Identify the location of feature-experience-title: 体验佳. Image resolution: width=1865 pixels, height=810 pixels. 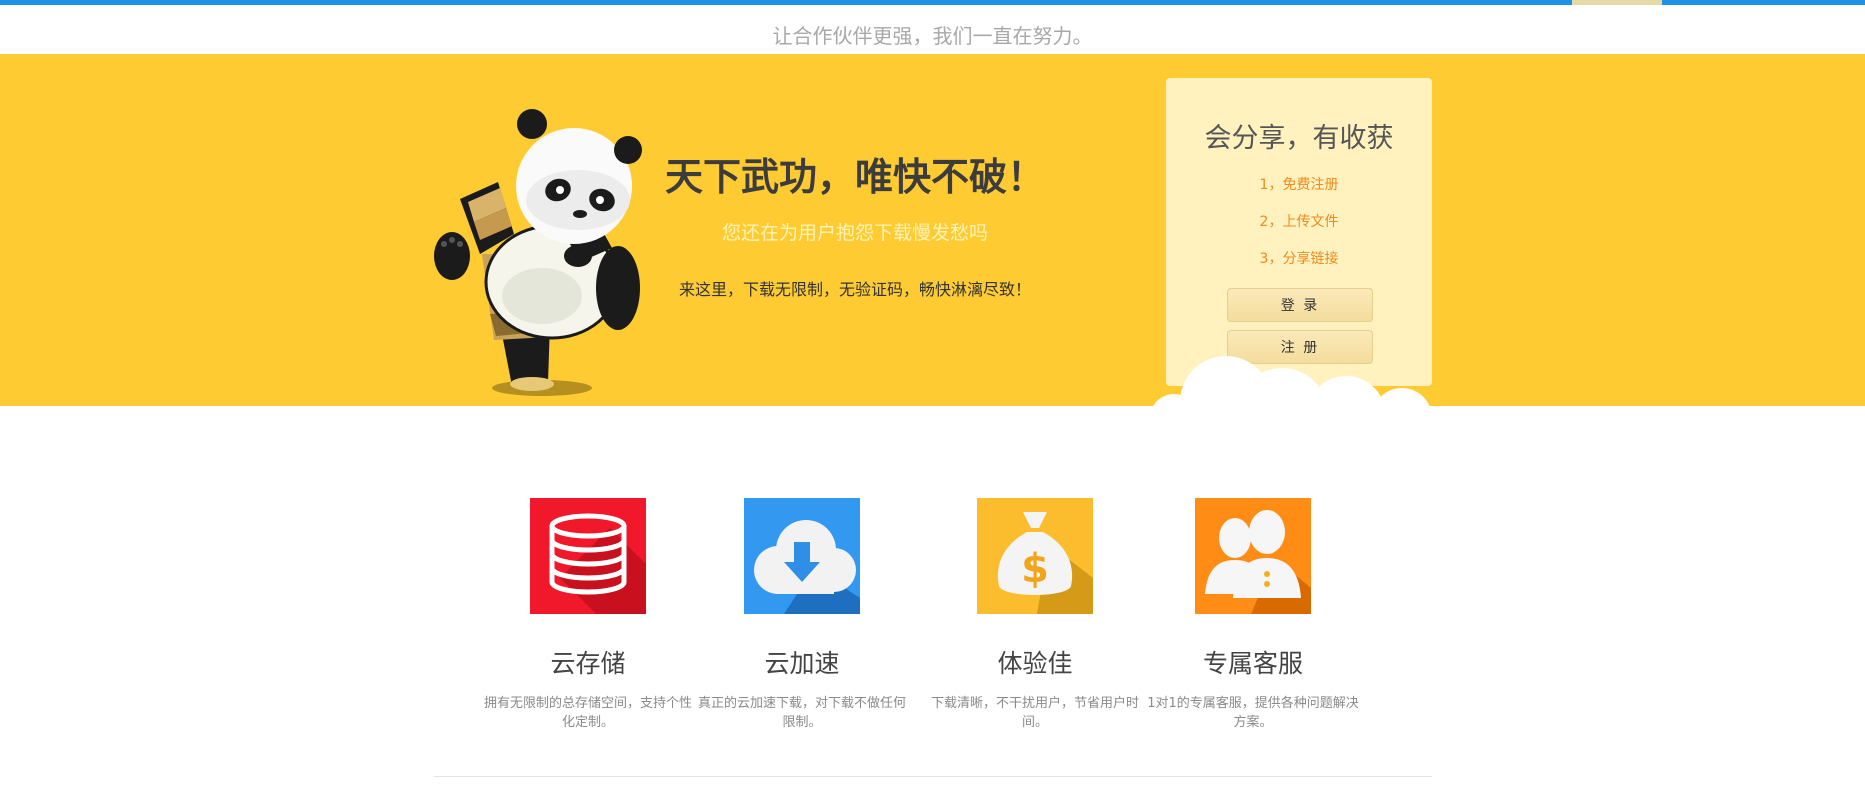
(1035, 663).